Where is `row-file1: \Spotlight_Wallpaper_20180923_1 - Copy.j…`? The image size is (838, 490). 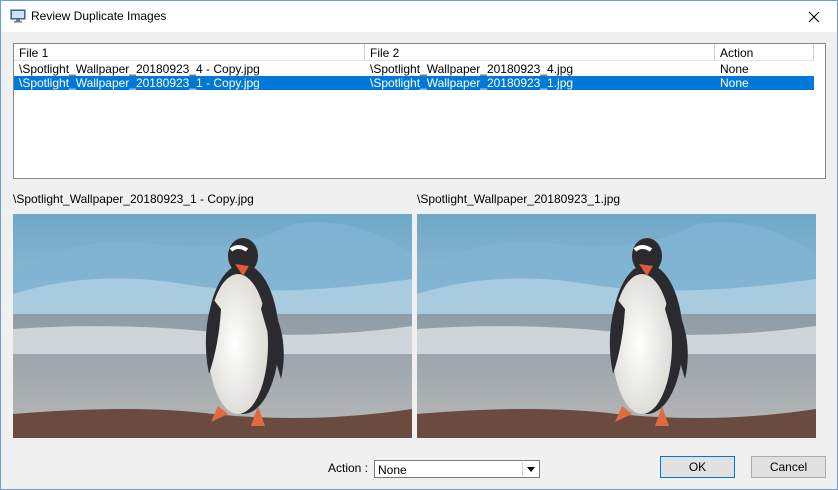
row-file1: \Spotlight_Wallpaper_20180923_1 - Copy.j… is located at coordinates (139, 83).